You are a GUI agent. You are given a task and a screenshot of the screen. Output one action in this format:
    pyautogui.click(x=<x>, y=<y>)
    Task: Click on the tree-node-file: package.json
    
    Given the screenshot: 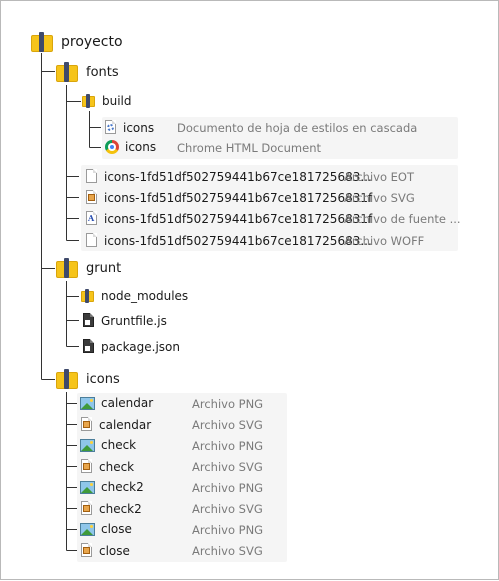 What is the action you would take?
    pyautogui.click(x=131, y=346)
    